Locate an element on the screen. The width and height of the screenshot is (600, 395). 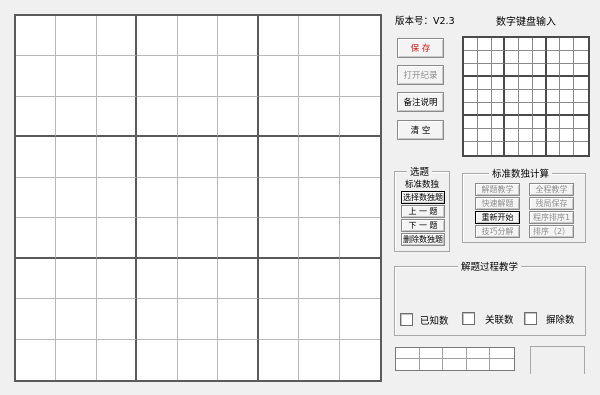
open-record-button: 打开纪录 is located at coordinates (420, 75).